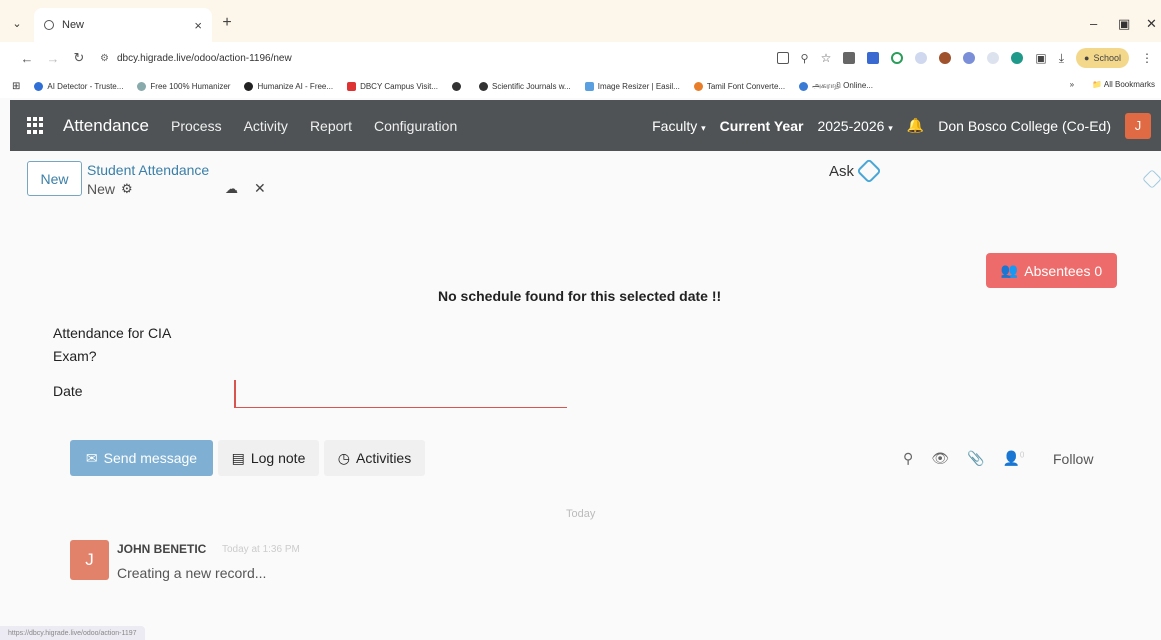  I want to click on message-time: Today at 1:36 PM, so click(261, 549).